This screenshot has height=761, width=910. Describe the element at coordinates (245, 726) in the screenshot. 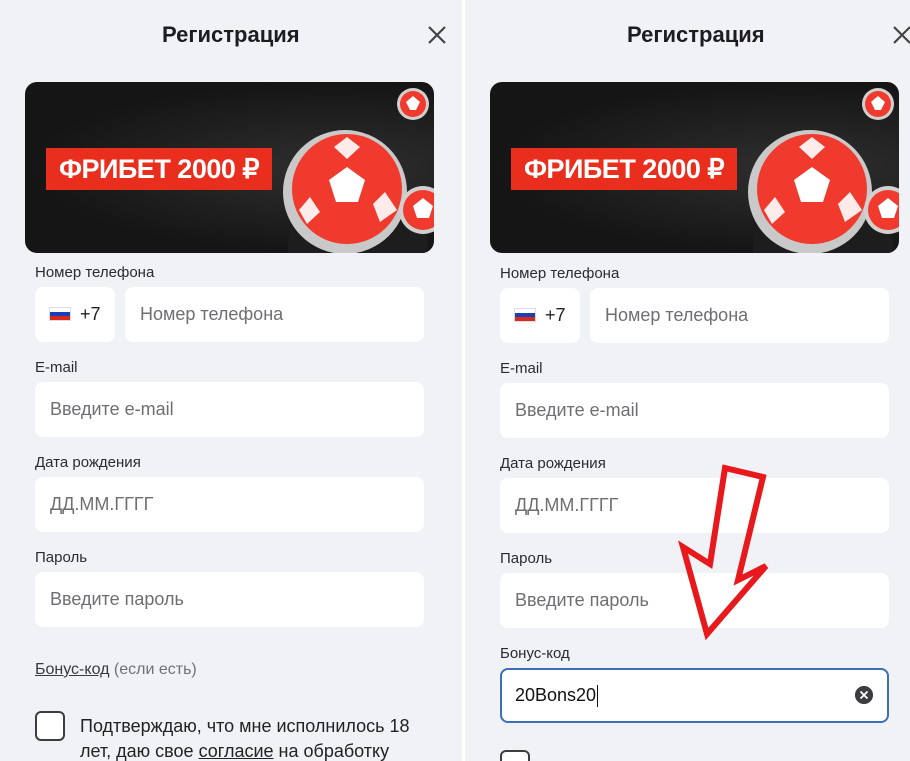

I see `consent-line-1: Подтверждаю, что мне исполнилось 18` at that location.